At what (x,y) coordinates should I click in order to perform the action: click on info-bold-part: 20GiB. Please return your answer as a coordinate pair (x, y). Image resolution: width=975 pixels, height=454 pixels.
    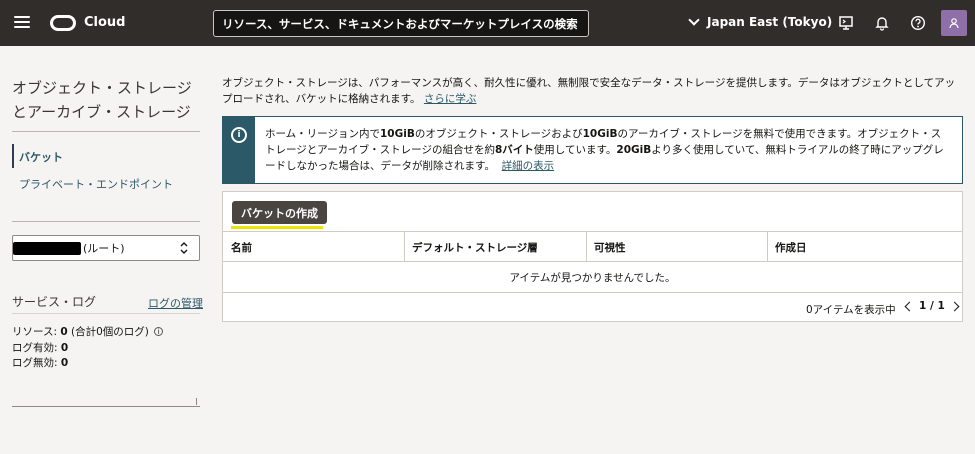
    Looking at the image, I should click on (634, 150).